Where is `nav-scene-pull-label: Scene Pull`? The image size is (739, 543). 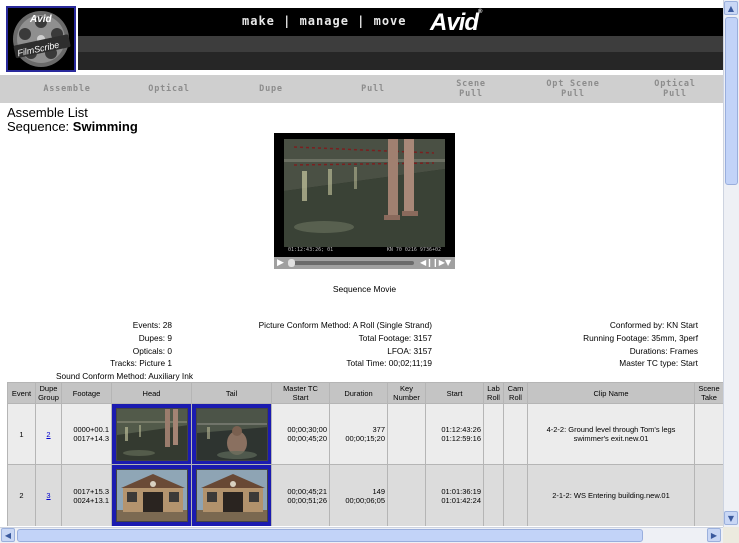 nav-scene-pull-label: Scene Pull is located at coordinates (471, 89).